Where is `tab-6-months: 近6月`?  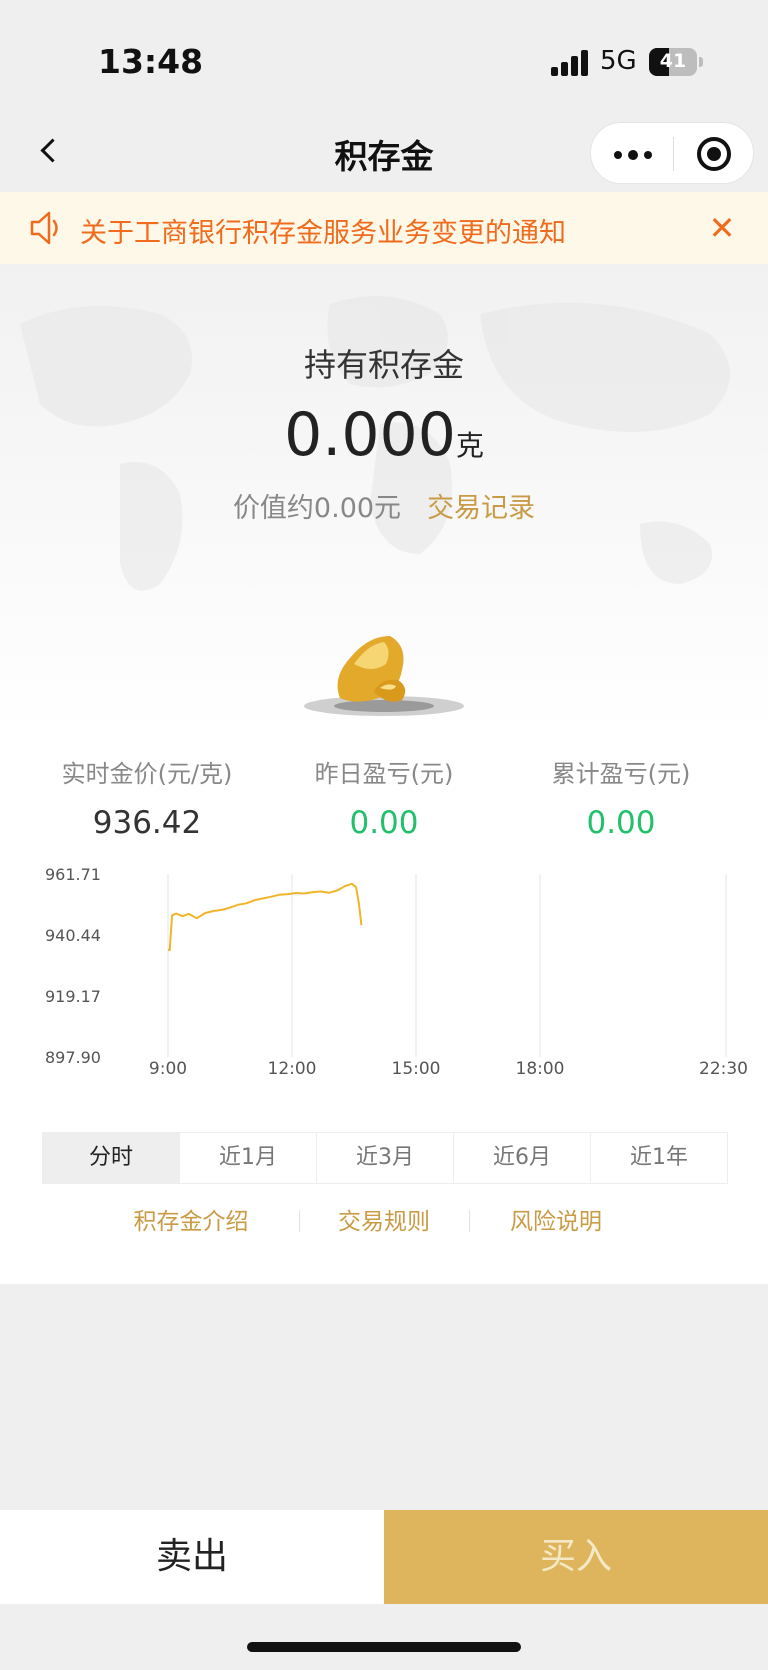
tab-6-months: 近6月 is located at coordinates (522, 1158).